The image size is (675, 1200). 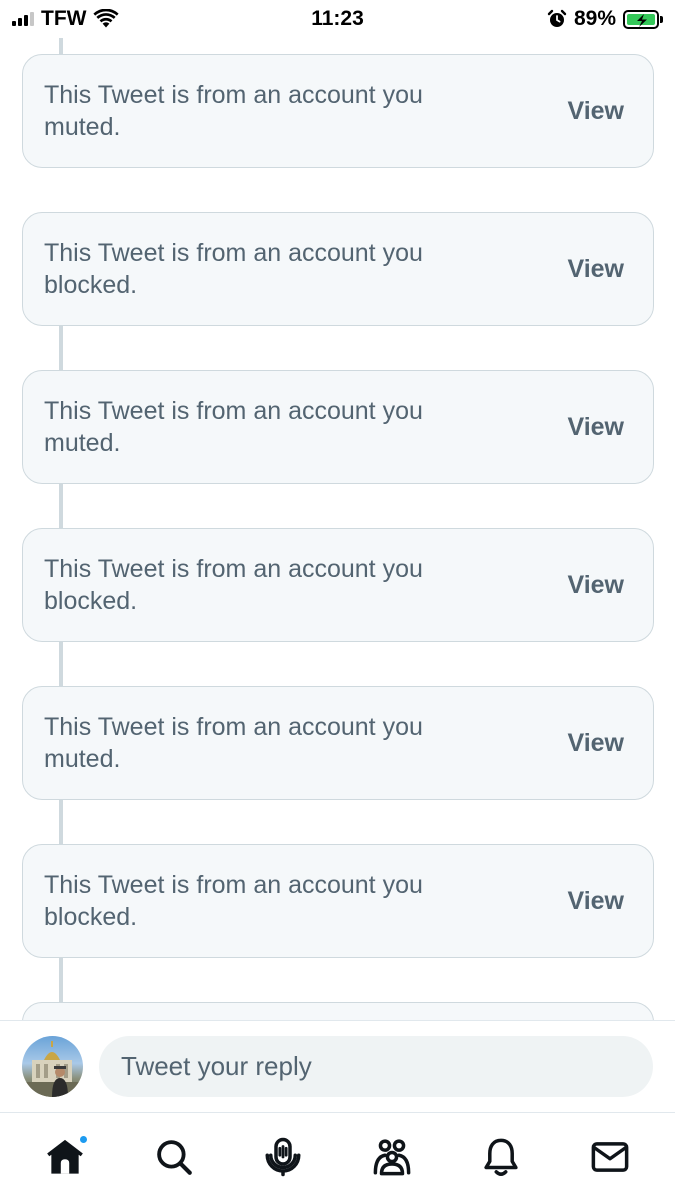 What do you see at coordinates (83, 1139) in the screenshot?
I see `notification-dot` at bounding box center [83, 1139].